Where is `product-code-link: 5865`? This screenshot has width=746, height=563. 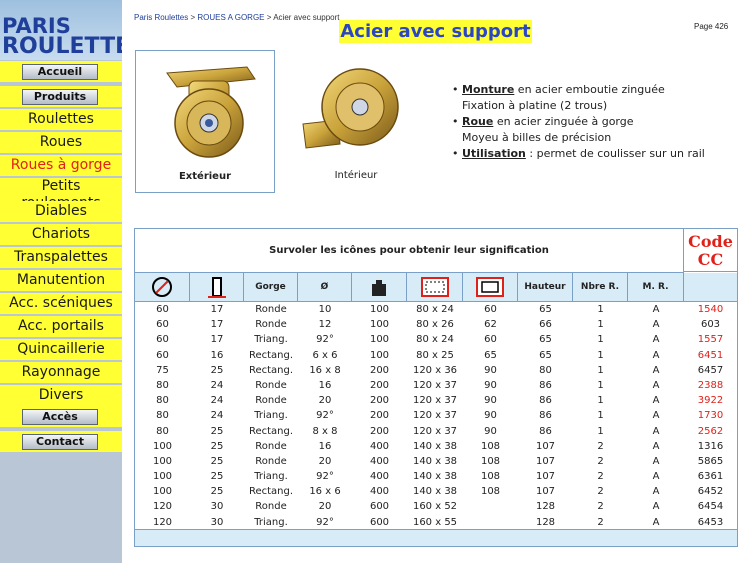
product-code-link: 5865 is located at coordinates (710, 461).